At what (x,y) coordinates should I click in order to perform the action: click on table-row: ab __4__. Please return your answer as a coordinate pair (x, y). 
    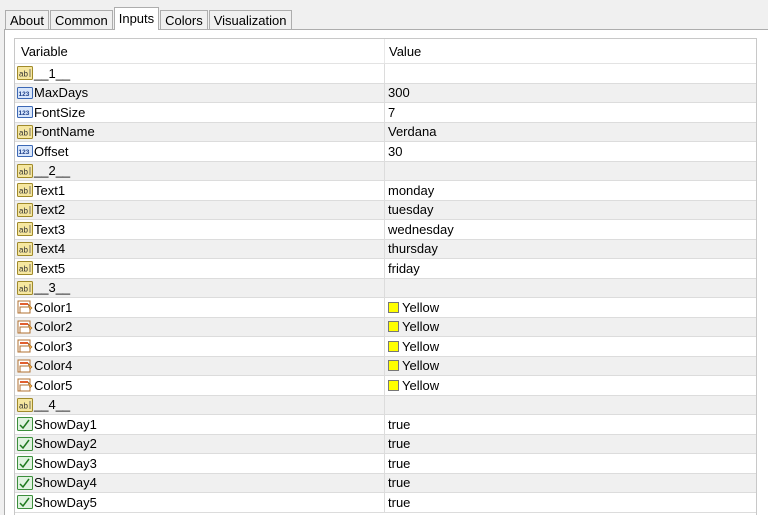
    Looking at the image, I should click on (385, 405).